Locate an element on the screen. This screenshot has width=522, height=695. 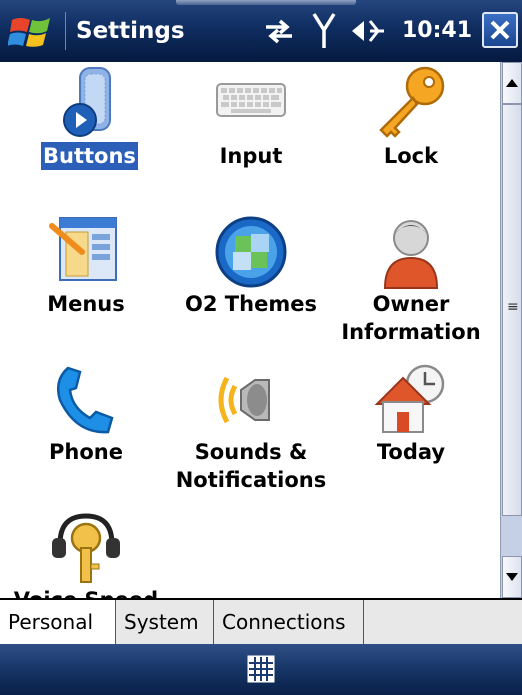
bottom-menu-bar is located at coordinates (261, 669).